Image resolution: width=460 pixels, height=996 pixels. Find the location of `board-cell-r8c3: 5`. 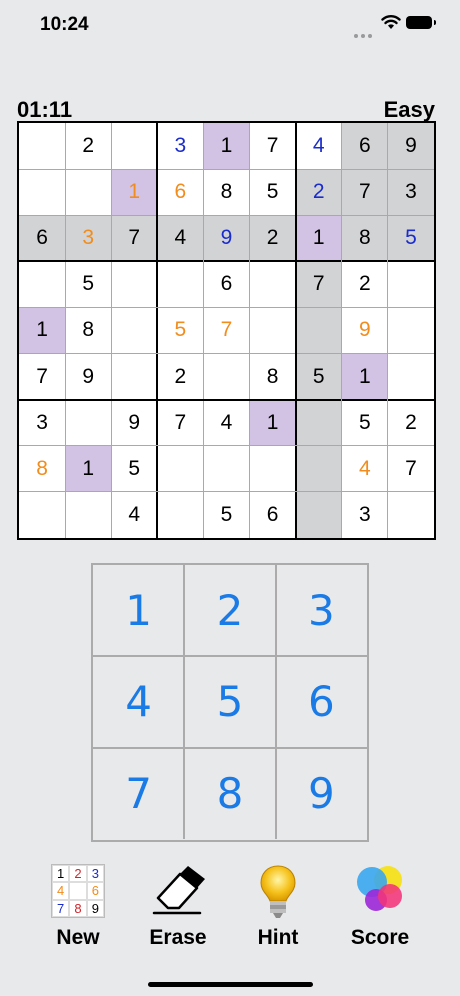

board-cell-r8c3: 5 is located at coordinates (134, 469).